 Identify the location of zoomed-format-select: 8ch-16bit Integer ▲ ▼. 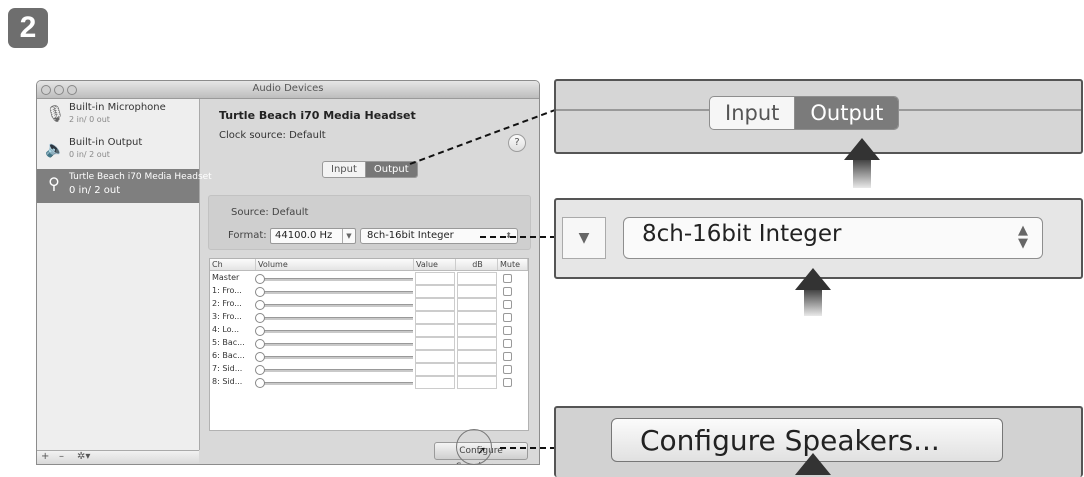
(833, 238).